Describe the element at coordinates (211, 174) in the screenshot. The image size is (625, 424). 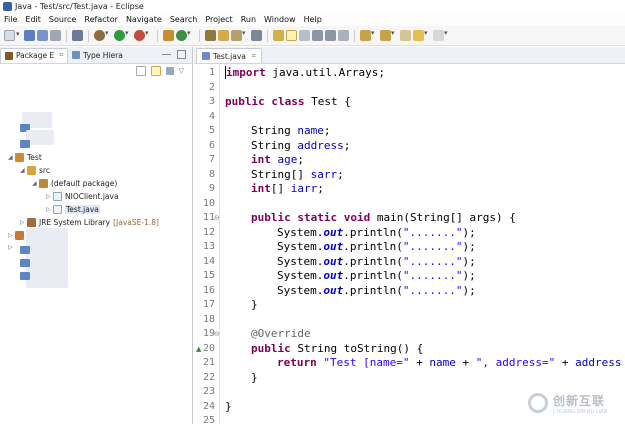
I see `line-number: 8` at that location.